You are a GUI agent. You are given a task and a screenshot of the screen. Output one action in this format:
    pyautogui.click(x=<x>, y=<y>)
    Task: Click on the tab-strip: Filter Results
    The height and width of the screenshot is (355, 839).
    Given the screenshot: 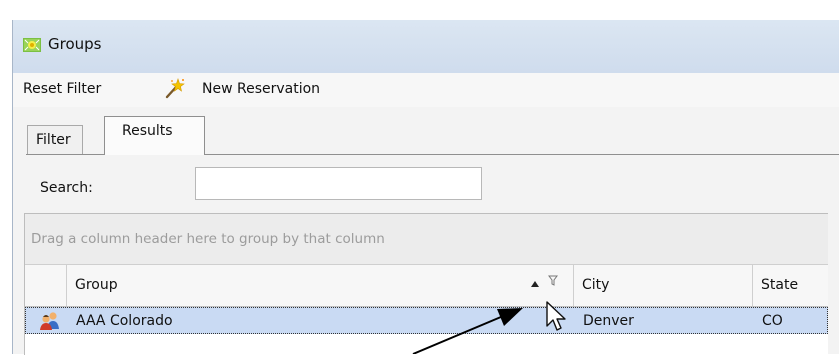 What is the action you would take?
    pyautogui.click(x=426, y=131)
    